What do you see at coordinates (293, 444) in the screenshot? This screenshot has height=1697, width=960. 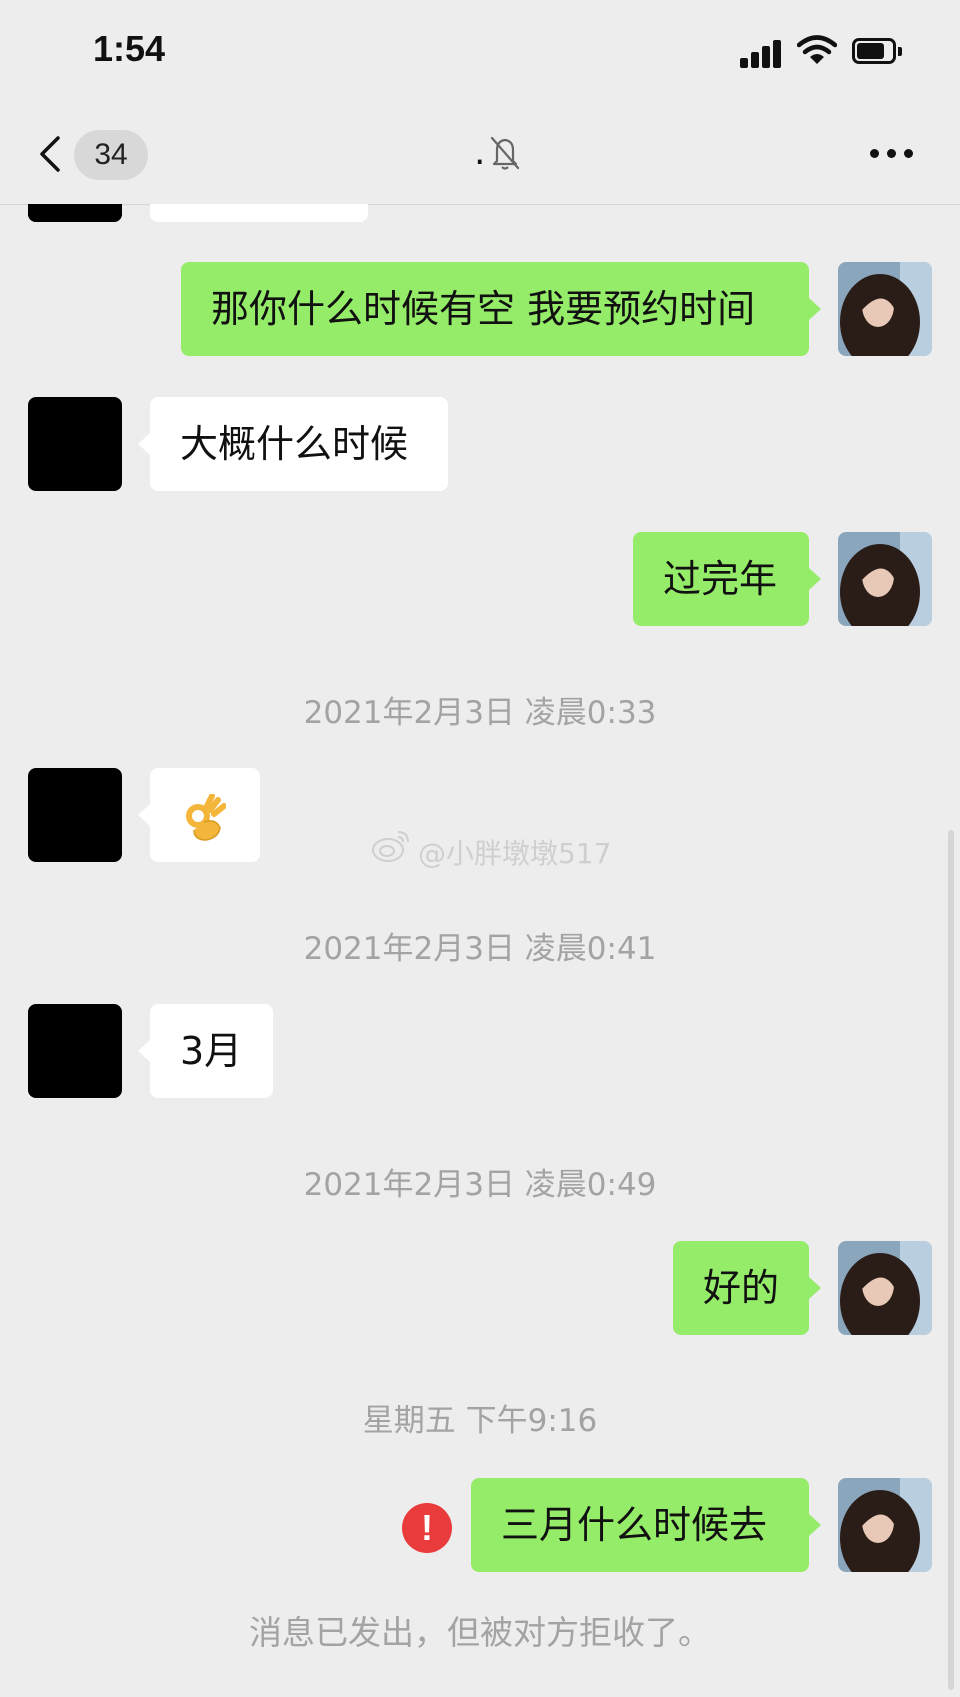 I see `received-message-bubble: 大概什么时候` at bounding box center [293, 444].